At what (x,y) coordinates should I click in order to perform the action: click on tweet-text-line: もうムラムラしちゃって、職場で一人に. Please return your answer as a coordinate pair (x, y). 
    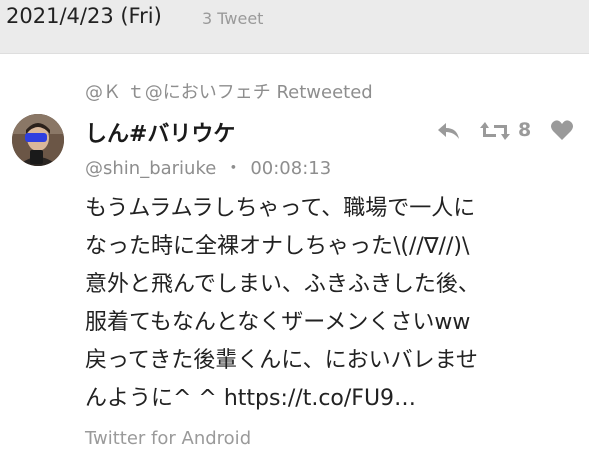
    Looking at the image, I should click on (280, 208).